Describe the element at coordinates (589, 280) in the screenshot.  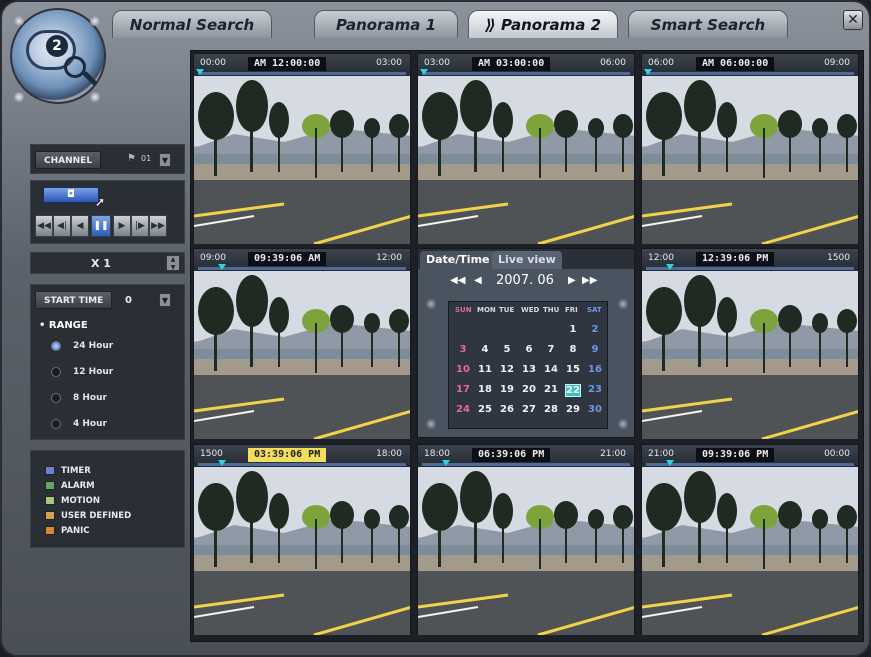
I see `next-year-button: ▶▶` at that location.